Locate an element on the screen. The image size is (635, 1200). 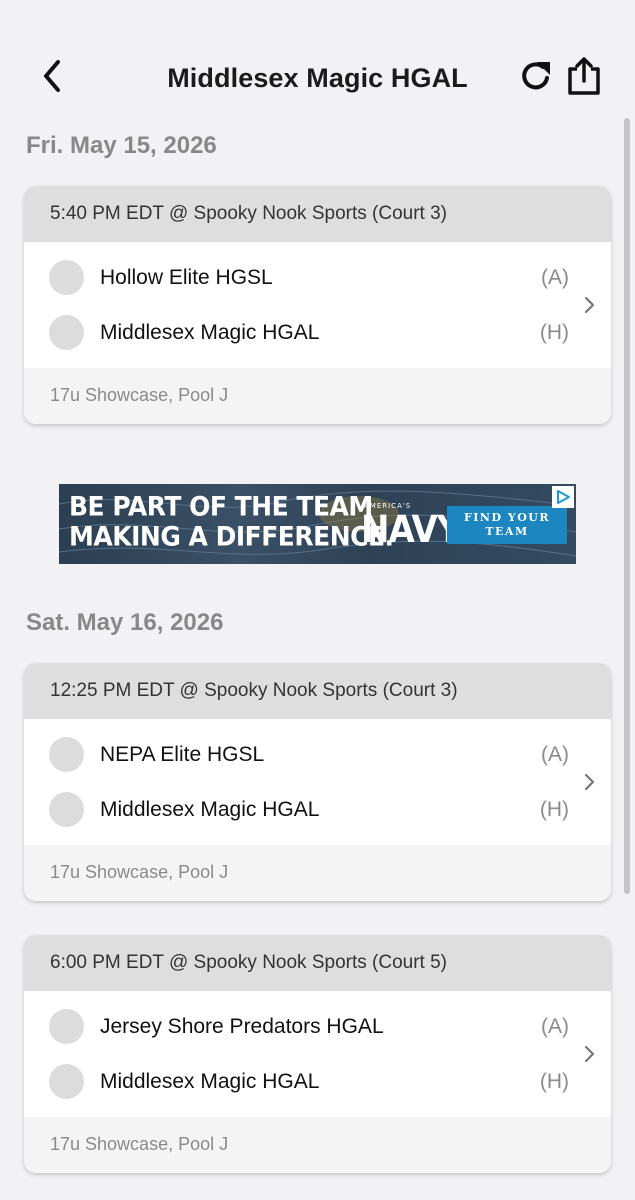
team-name: Jersey Shore Predators HGAL is located at coordinates (242, 1026).